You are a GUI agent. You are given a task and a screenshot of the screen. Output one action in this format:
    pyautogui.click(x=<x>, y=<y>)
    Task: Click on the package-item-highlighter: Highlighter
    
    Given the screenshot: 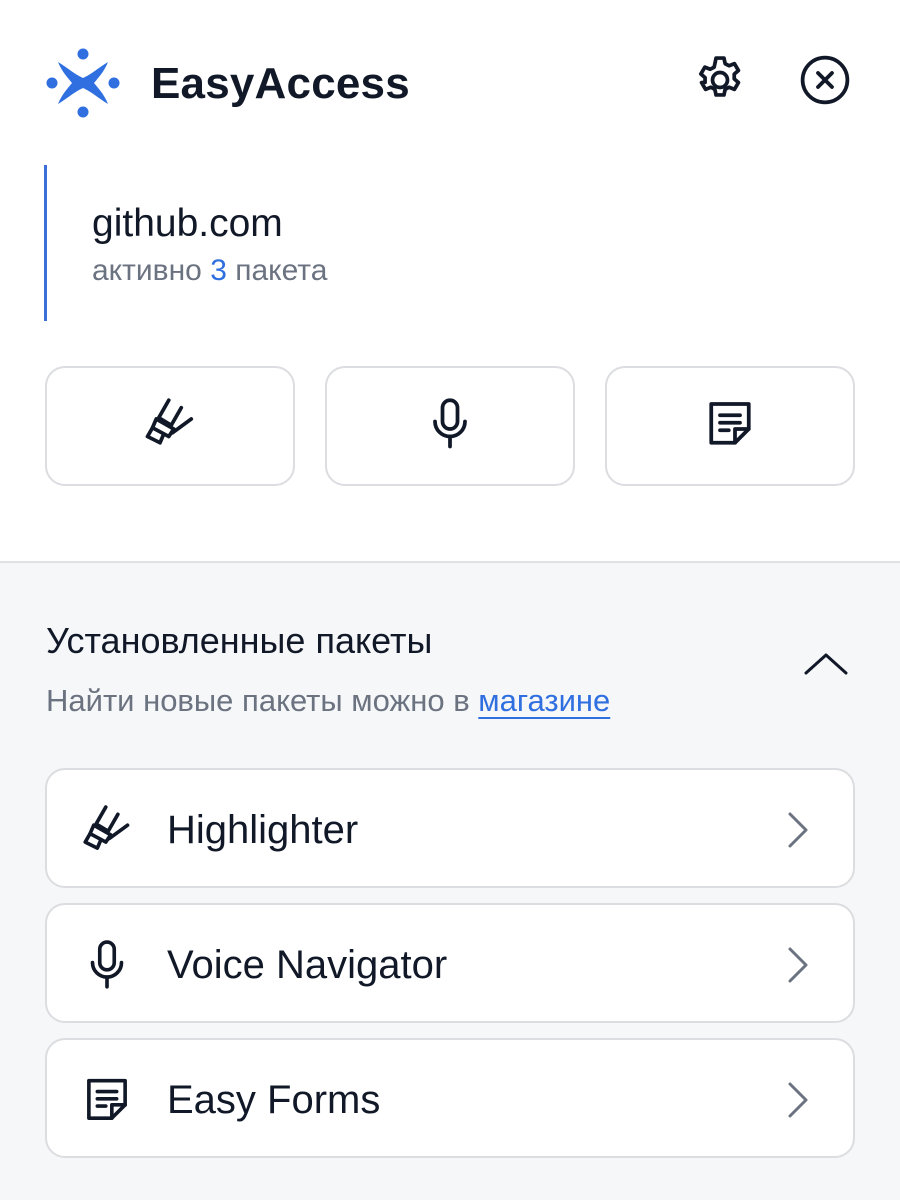 What is the action you would take?
    pyautogui.click(x=450, y=828)
    